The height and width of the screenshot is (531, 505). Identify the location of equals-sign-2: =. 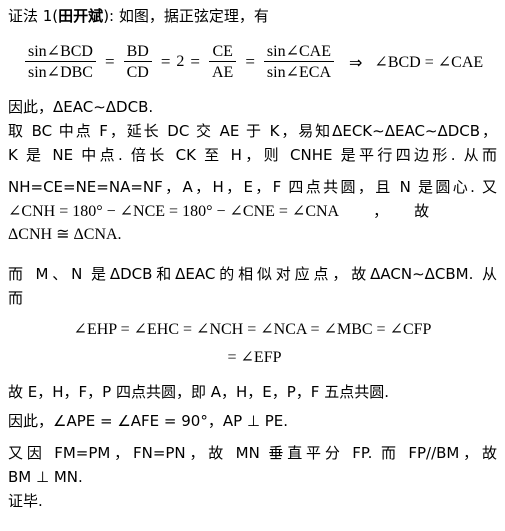
(165, 61).